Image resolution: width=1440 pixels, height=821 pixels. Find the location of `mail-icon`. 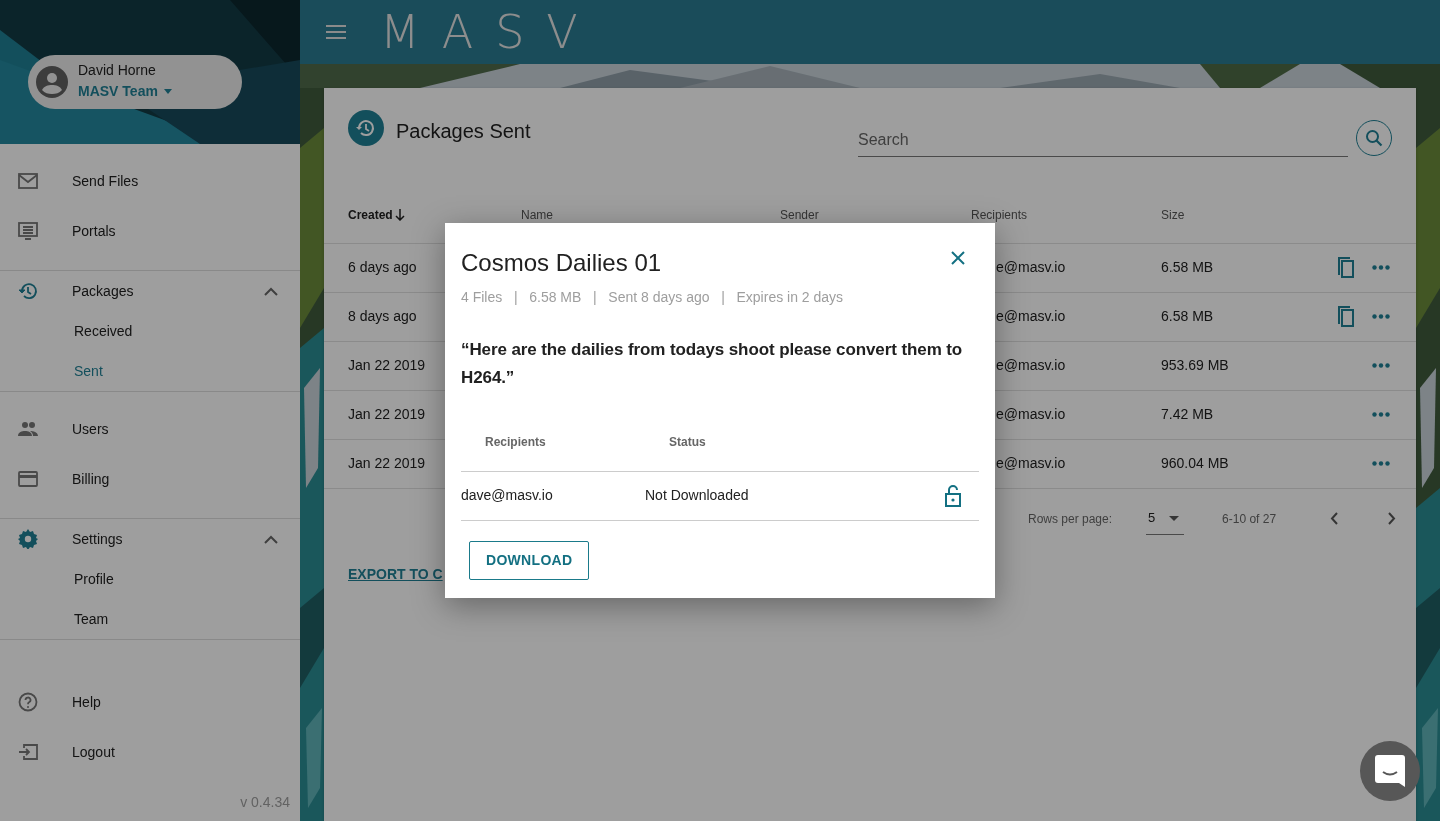

mail-icon is located at coordinates (28, 181).